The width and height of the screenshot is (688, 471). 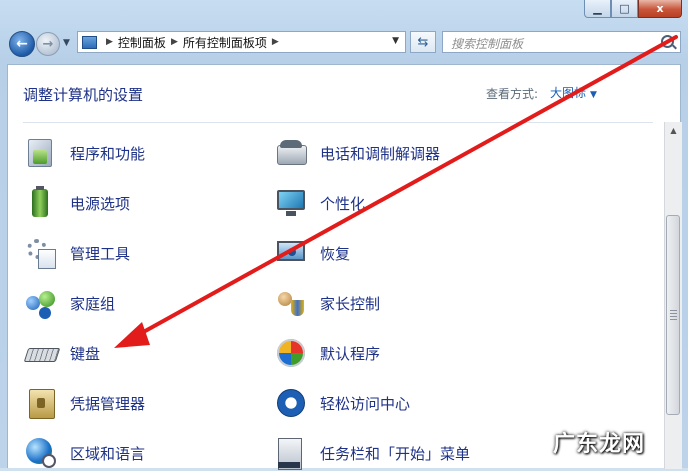 What do you see at coordinates (350, 353) in the screenshot?
I see `item-label: 默认程序` at bounding box center [350, 353].